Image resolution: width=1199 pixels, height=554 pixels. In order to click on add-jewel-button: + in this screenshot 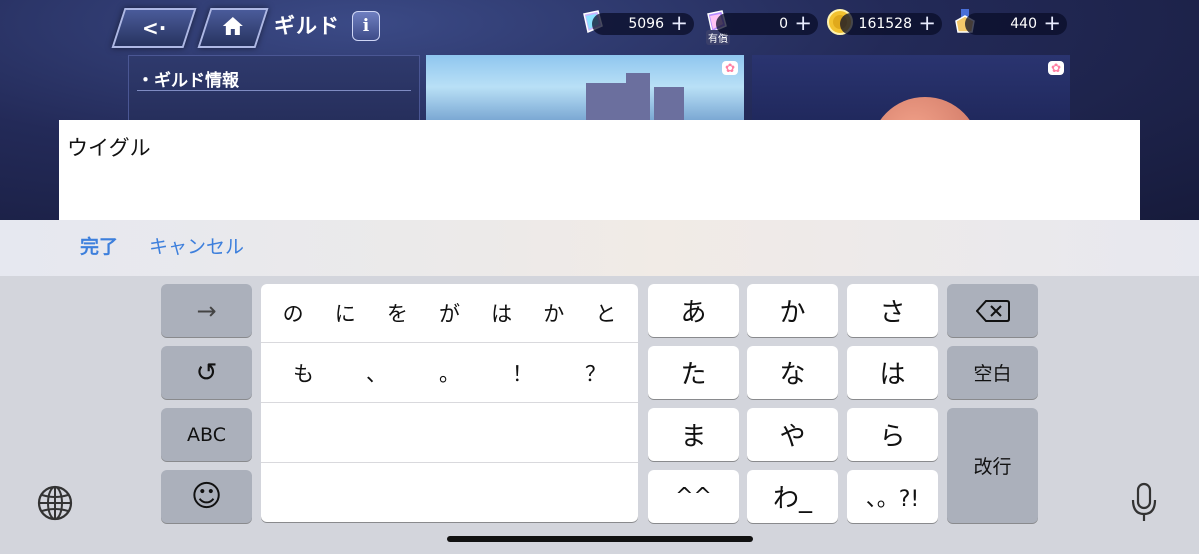, I will do `click(679, 23)`.